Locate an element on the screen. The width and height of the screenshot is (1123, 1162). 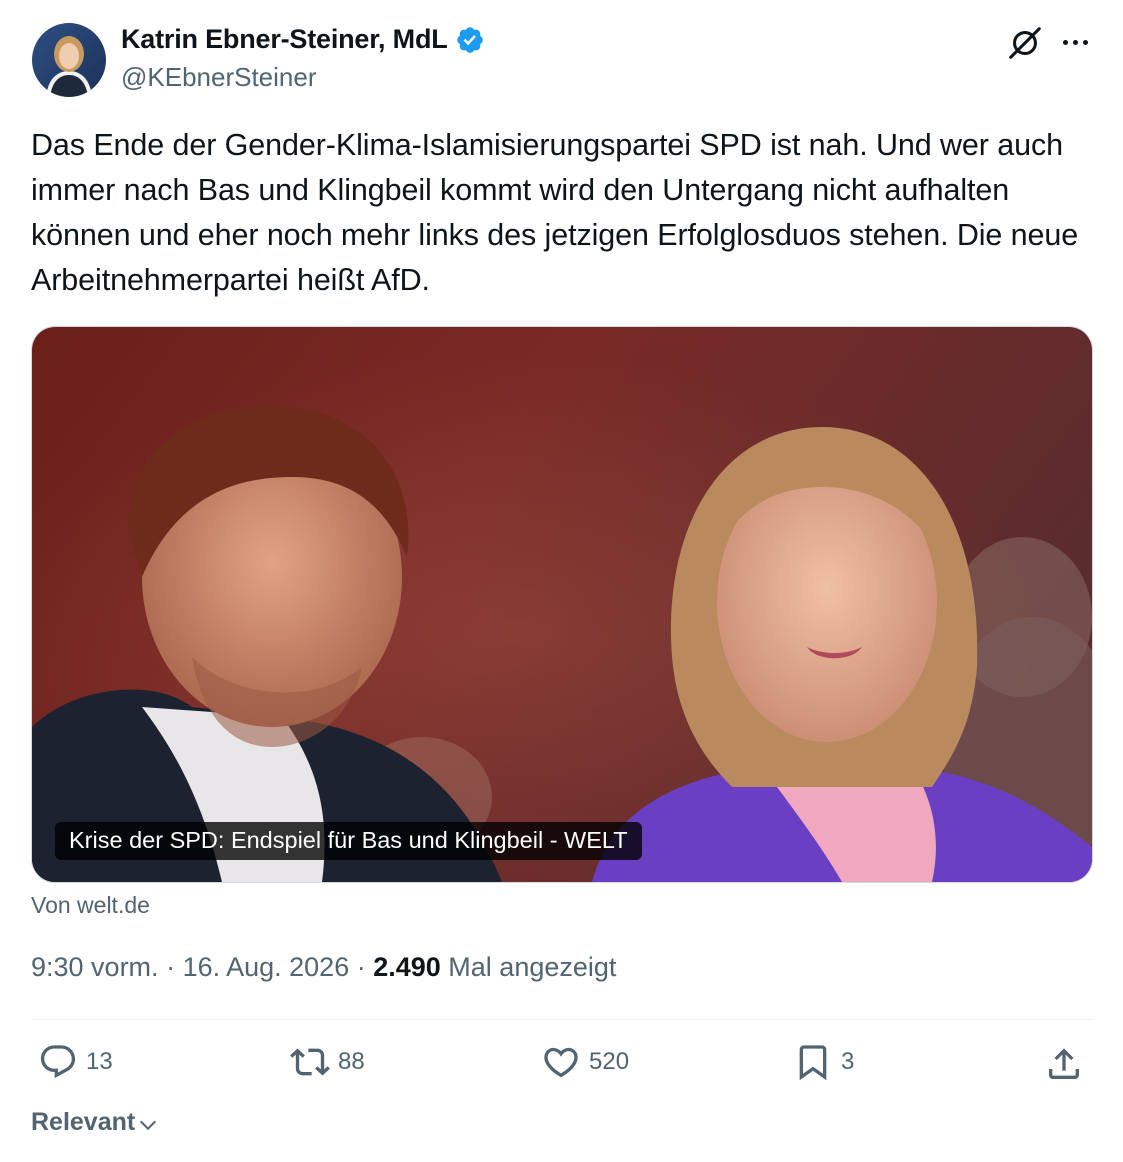
verified-badge-icon is located at coordinates (469, 39).